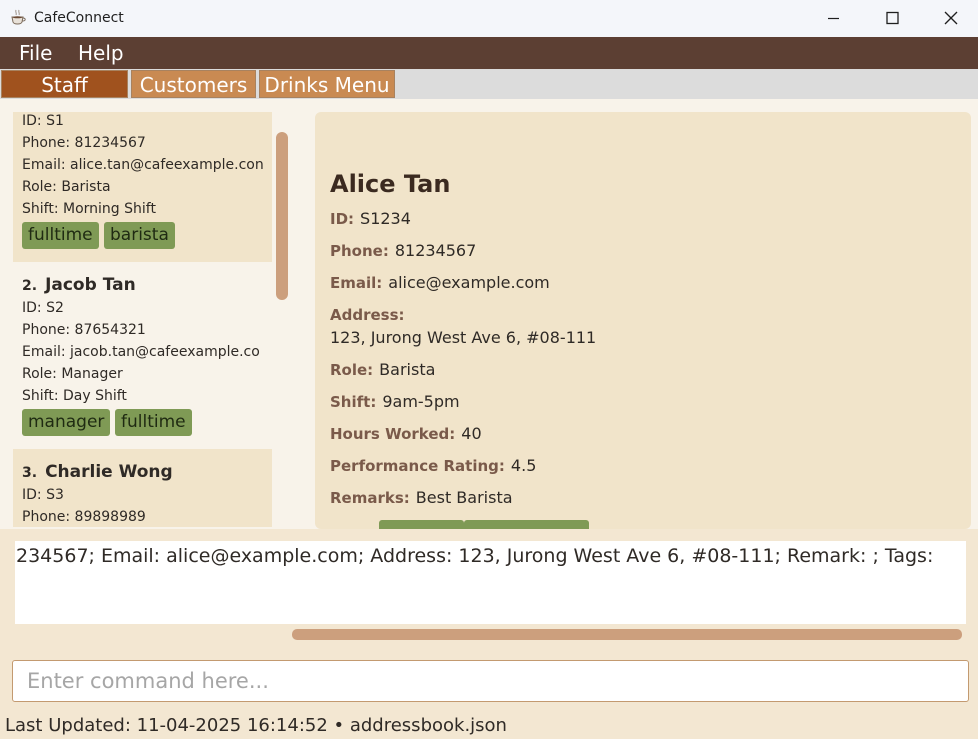 The width and height of the screenshot is (978, 739). I want to click on staff-phone: Phone: 81234567, so click(84, 143).